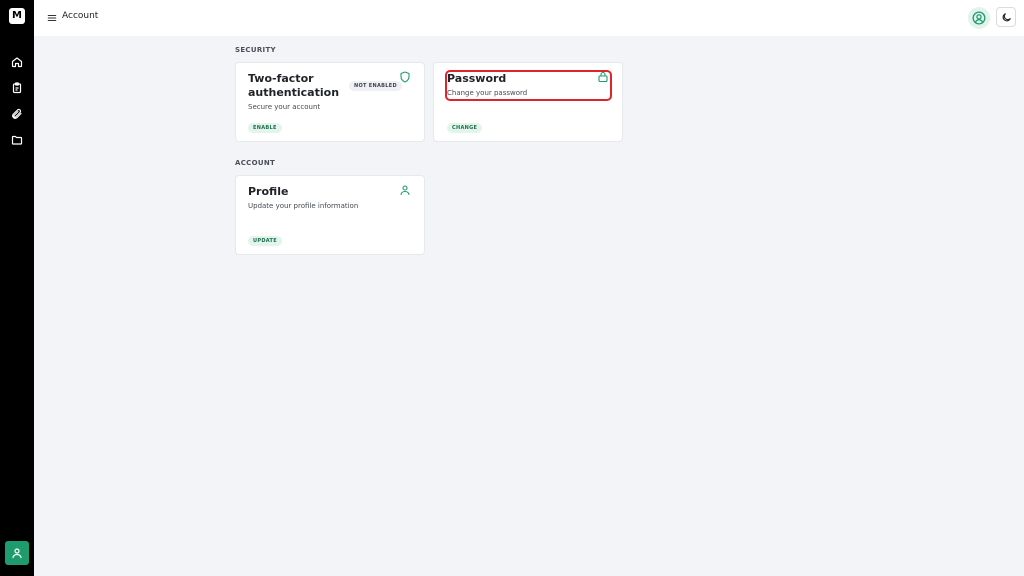  What do you see at coordinates (465, 128) in the screenshot?
I see `change-button: CHANGE` at bounding box center [465, 128].